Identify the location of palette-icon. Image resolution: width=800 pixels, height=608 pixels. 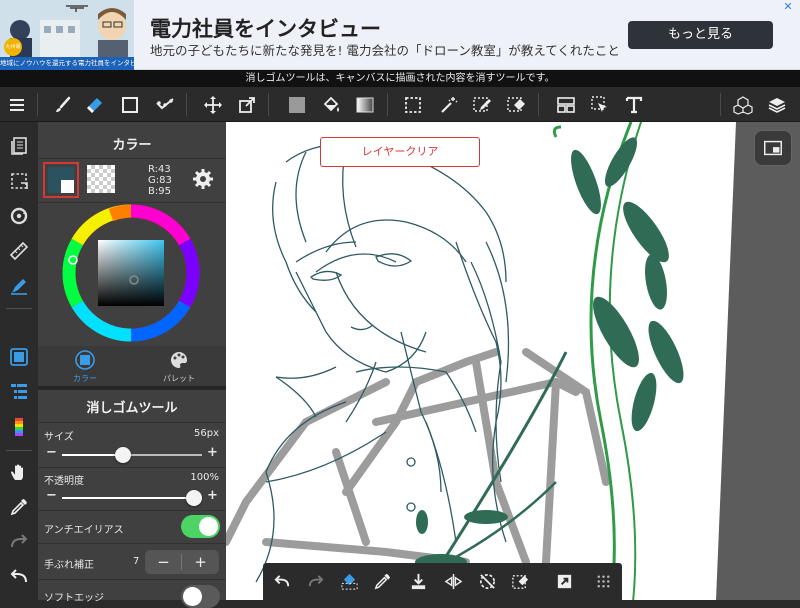
(179, 360).